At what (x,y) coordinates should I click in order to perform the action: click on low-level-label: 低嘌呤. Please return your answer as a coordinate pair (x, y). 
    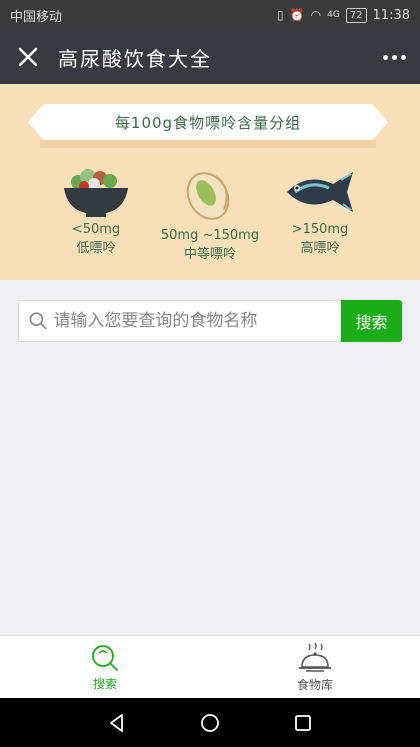
    Looking at the image, I should click on (96, 248).